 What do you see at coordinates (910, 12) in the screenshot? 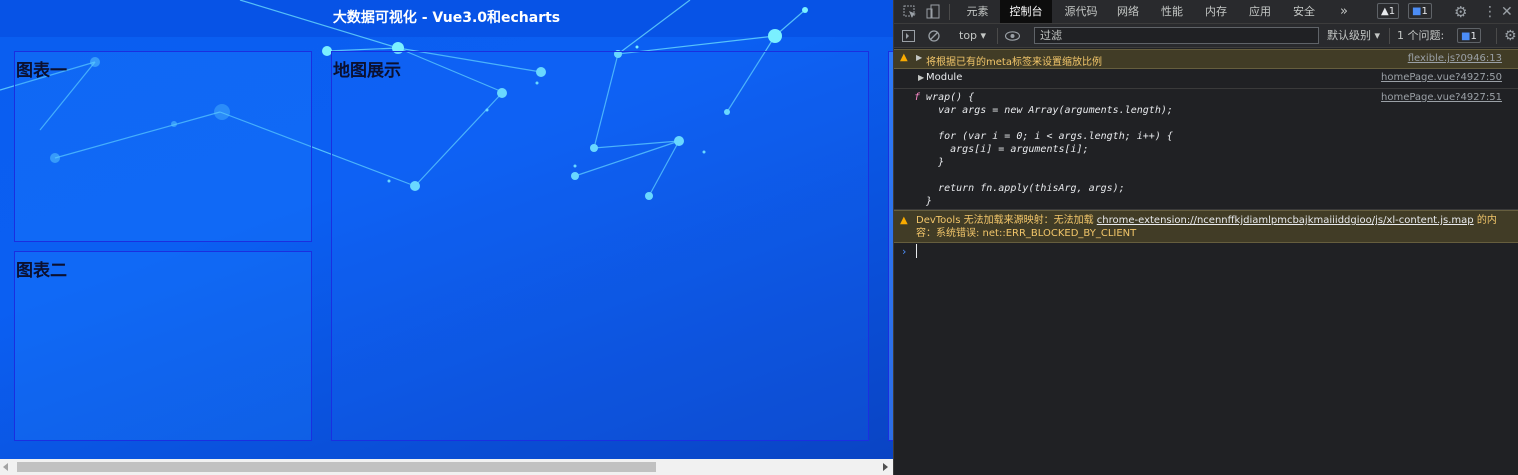
I see `inspect-element-icon` at bounding box center [910, 12].